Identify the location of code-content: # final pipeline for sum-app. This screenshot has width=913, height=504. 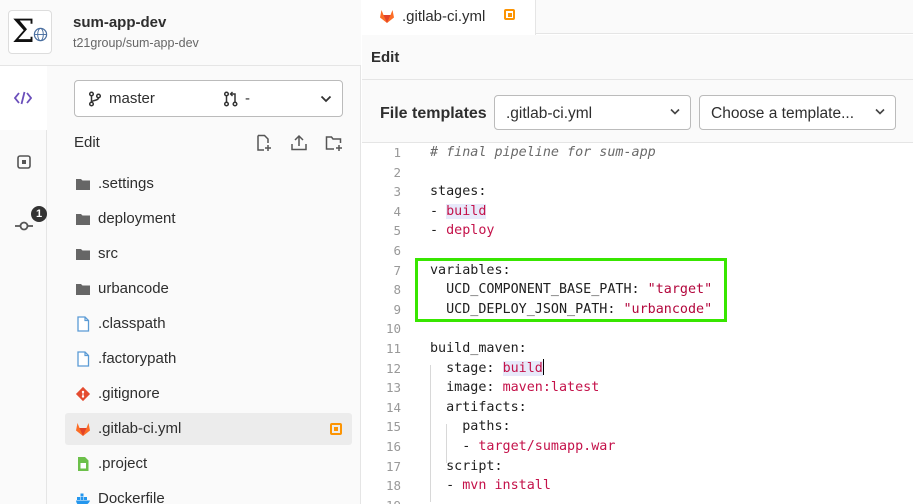
(543, 153).